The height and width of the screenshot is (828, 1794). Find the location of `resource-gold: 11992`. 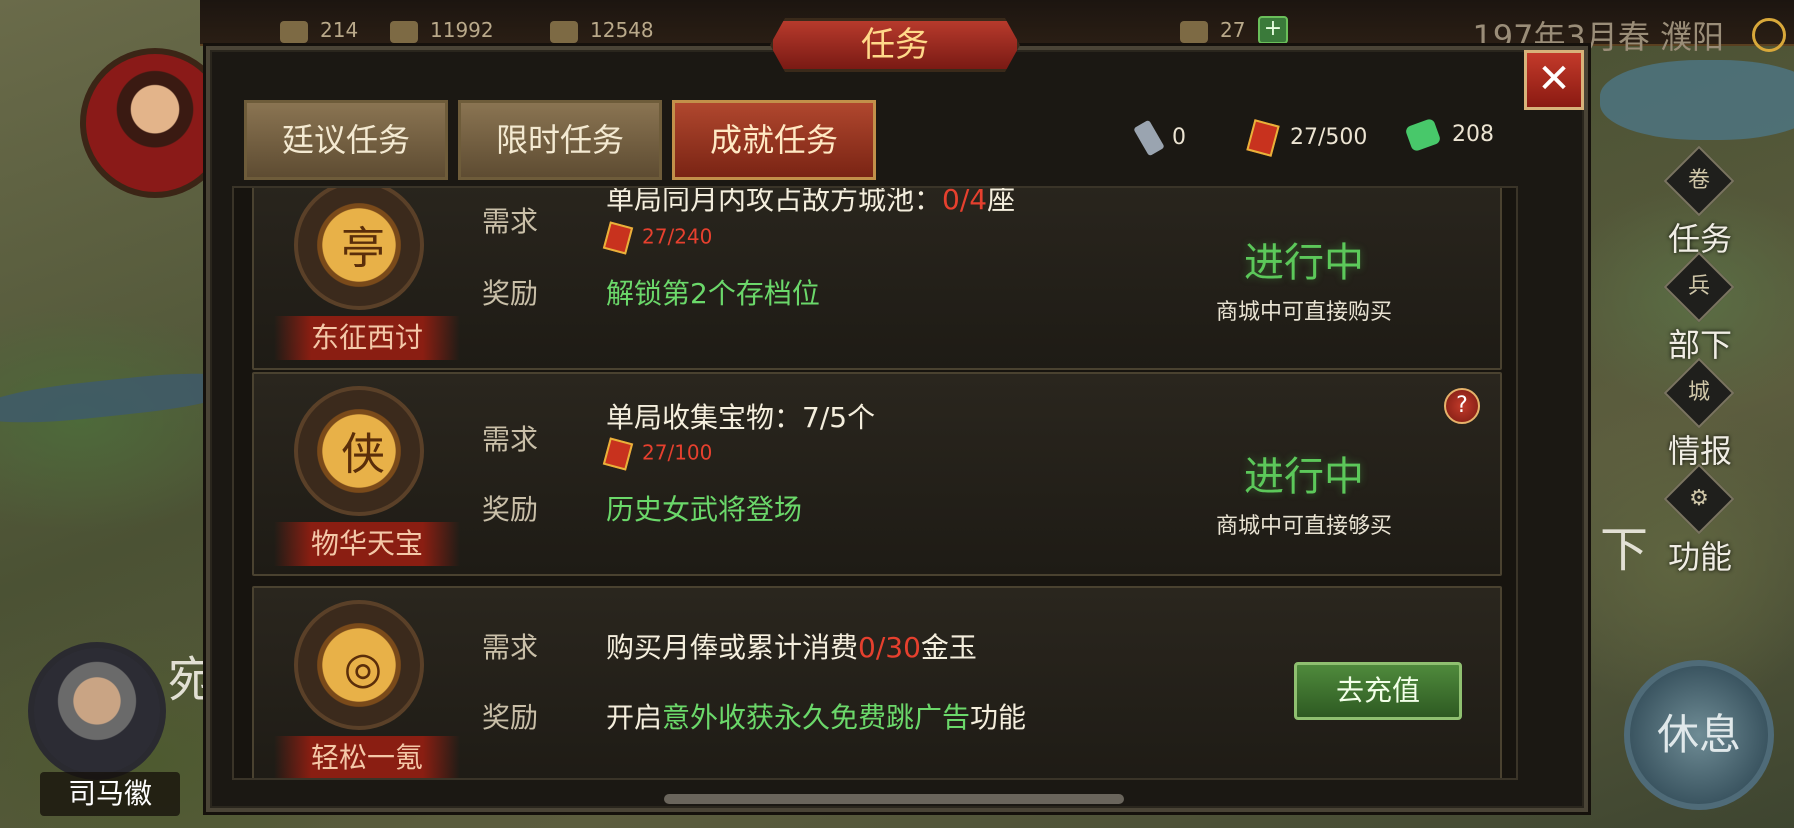

resource-gold: 11992 is located at coordinates (442, 30).